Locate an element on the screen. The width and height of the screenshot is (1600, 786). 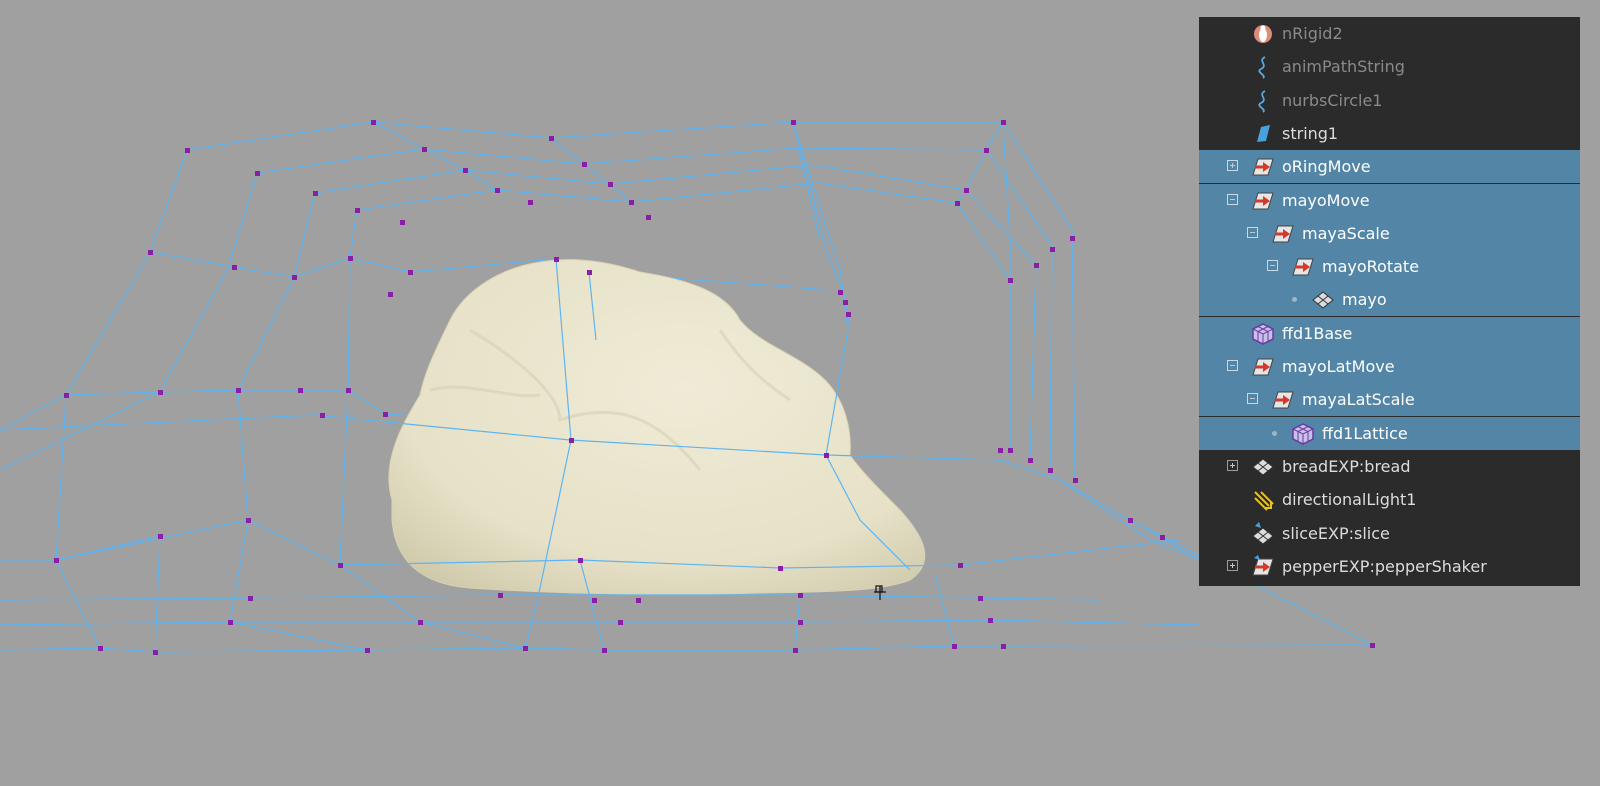
outliner-item-animpathstring: animPathString is located at coordinates (1389, 66).